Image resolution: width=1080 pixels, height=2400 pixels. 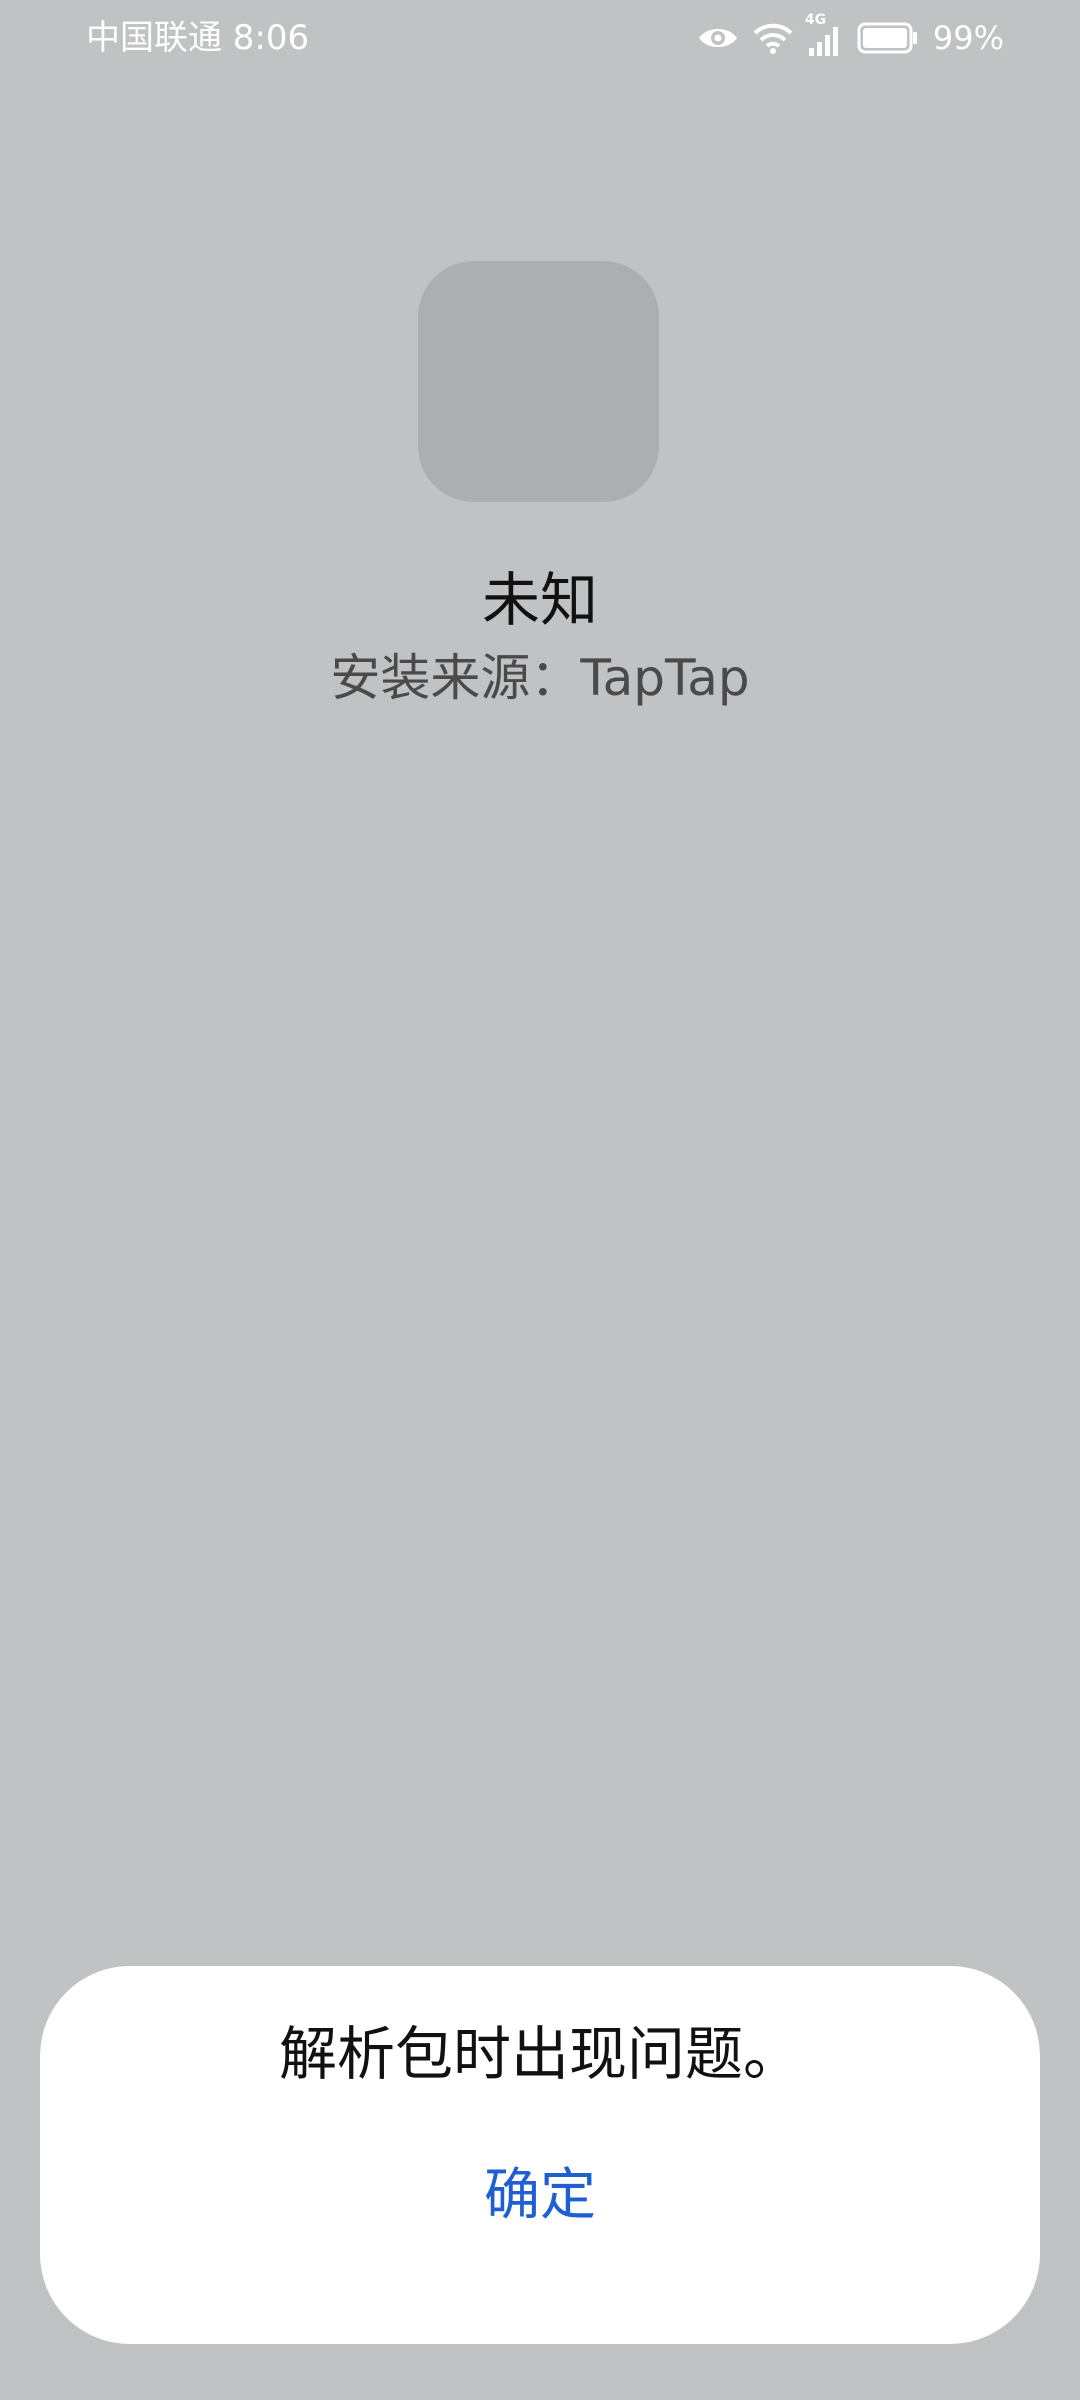 What do you see at coordinates (540, 38) in the screenshot?
I see `status-bar: 中国联通 8:06 4G 99%` at bounding box center [540, 38].